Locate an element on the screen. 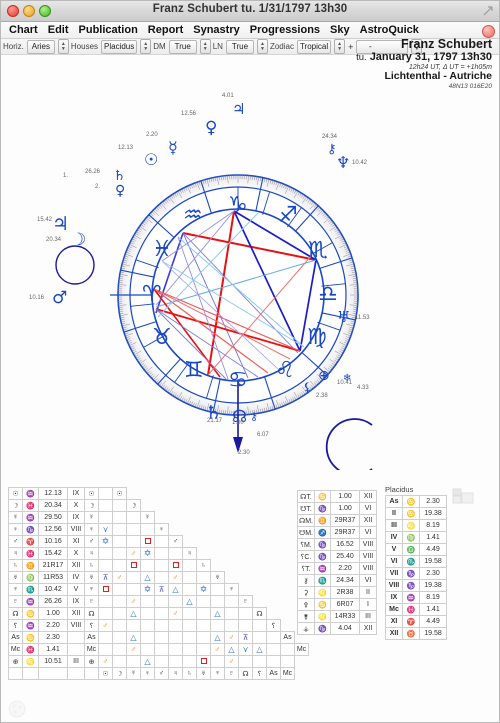 The width and height of the screenshot is (500, 723). placidus-row: III ♌ 8.19 is located at coordinates (416, 525).